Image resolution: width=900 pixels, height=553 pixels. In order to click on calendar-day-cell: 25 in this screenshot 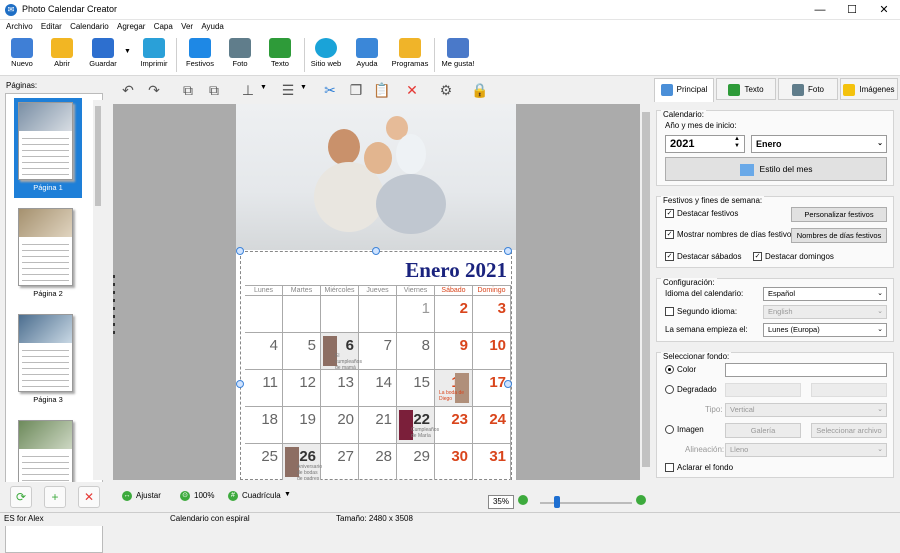, I will do `click(264, 462)`.